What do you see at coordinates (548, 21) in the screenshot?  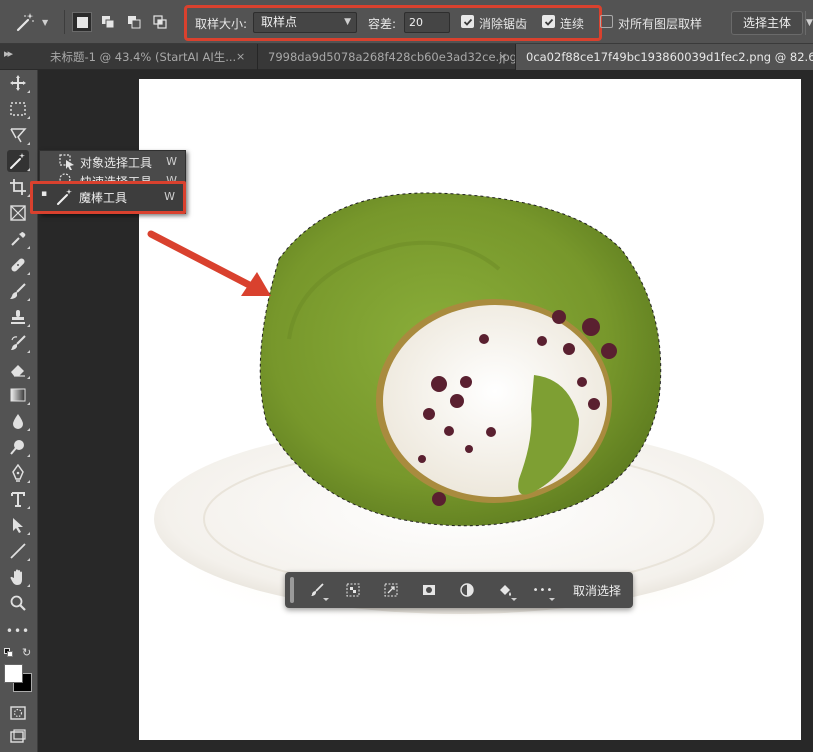 I see `contiguous-checkbox` at bounding box center [548, 21].